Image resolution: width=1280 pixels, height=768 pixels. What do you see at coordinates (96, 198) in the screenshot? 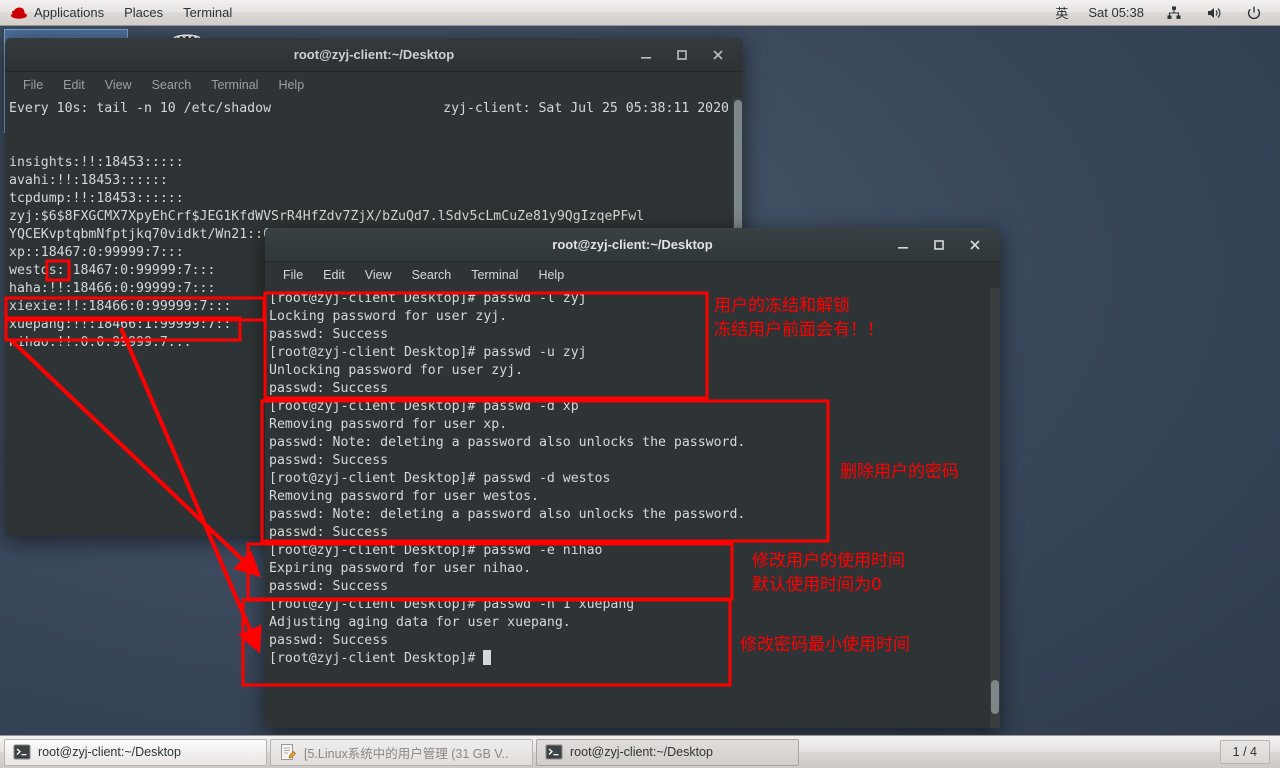
I see `shadow-line: tcpdump:!!:18453::::::` at bounding box center [96, 198].